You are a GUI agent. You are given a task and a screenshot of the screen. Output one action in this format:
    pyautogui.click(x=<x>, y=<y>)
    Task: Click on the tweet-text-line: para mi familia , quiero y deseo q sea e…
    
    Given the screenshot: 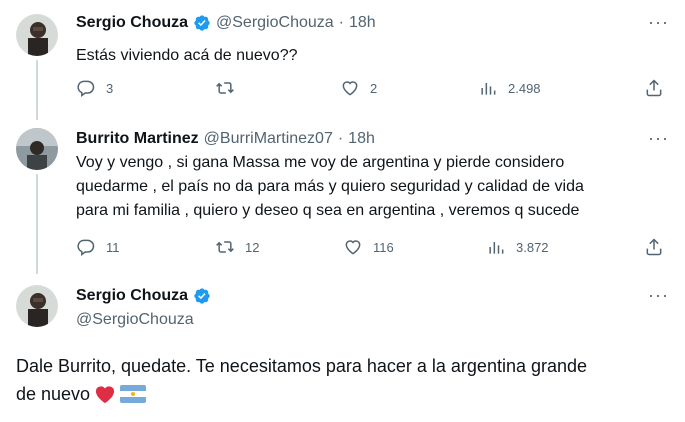 What is the action you would take?
    pyautogui.click(x=328, y=210)
    